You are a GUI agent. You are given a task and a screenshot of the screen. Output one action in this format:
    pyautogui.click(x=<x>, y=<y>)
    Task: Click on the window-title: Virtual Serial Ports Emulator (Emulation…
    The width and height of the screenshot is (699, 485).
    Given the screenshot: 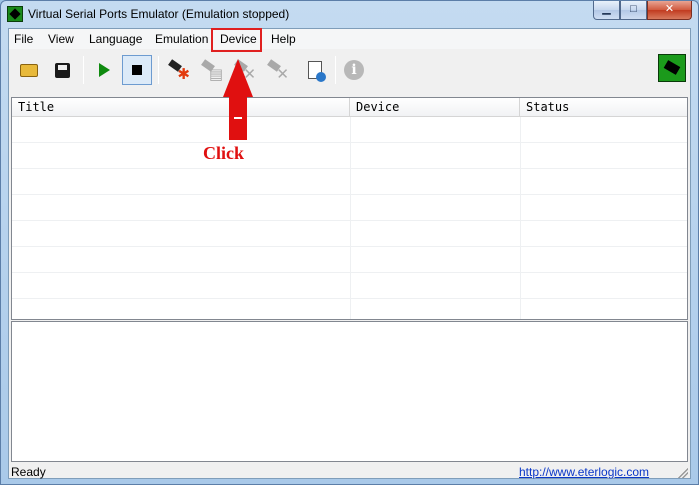 What is the action you would take?
    pyautogui.click(x=159, y=14)
    